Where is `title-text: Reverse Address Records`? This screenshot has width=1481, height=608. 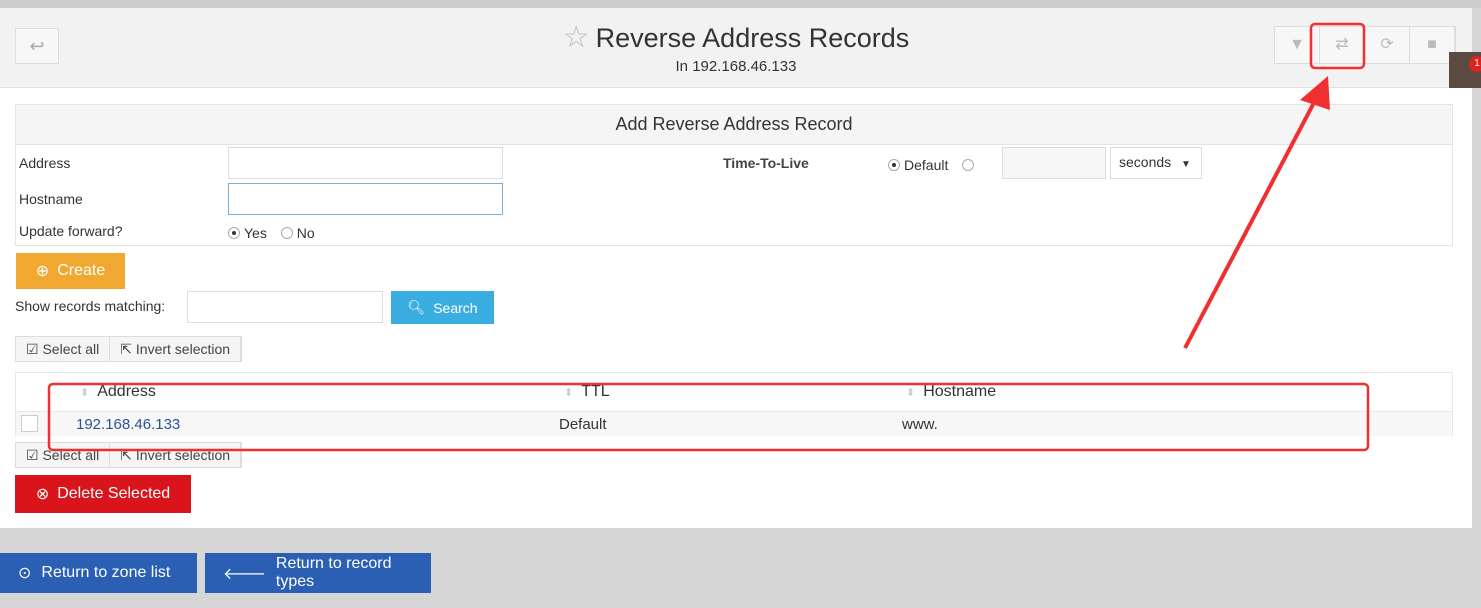
title-text: Reverse Address Records is located at coordinates (752, 38).